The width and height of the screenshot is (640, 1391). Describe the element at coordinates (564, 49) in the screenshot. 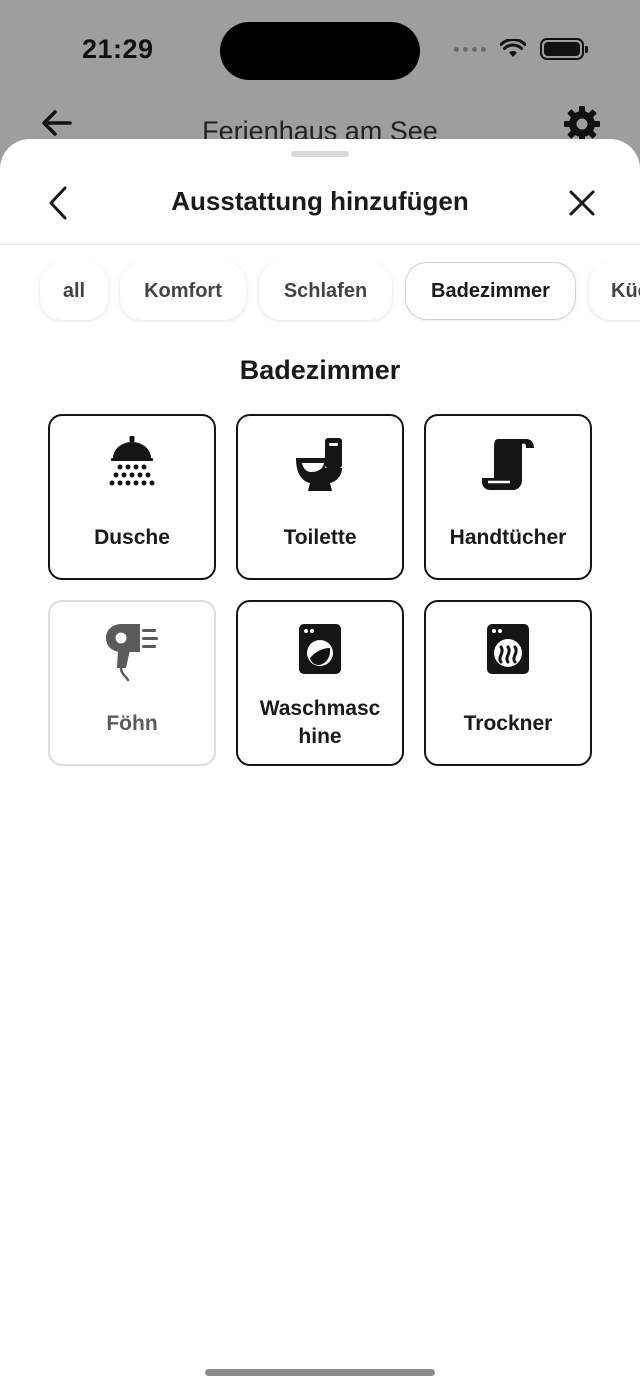

I see `battery-icon` at that location.